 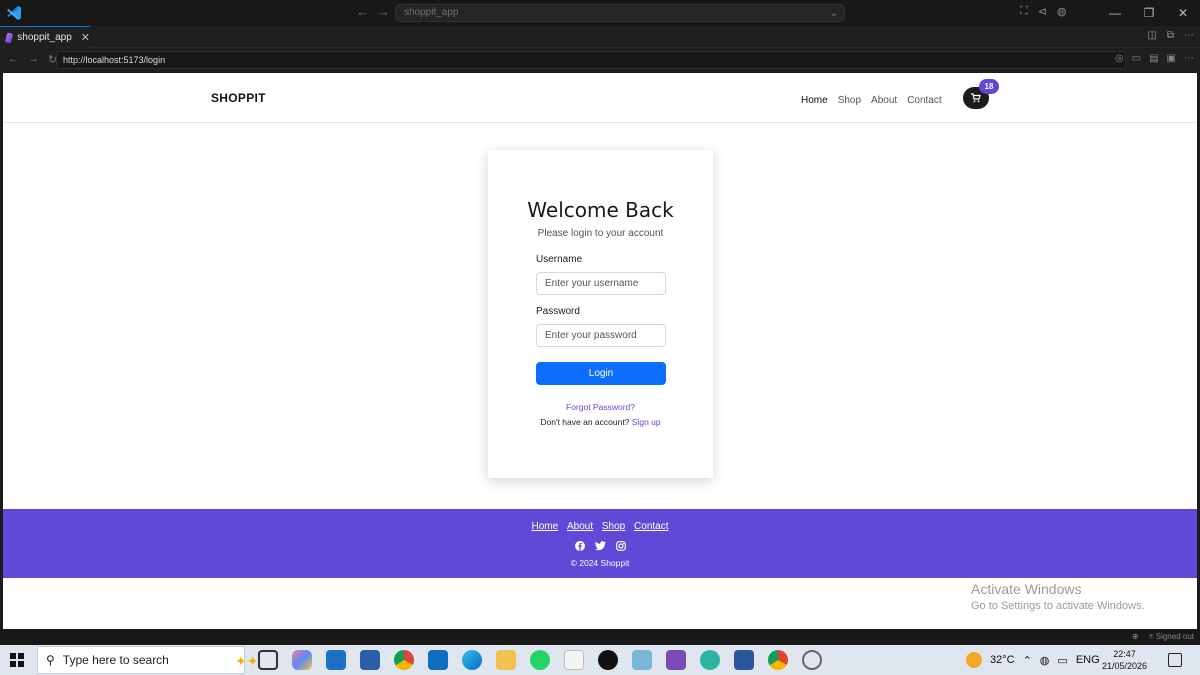 I want to click on weather-icon, so click(x=974, y=660).